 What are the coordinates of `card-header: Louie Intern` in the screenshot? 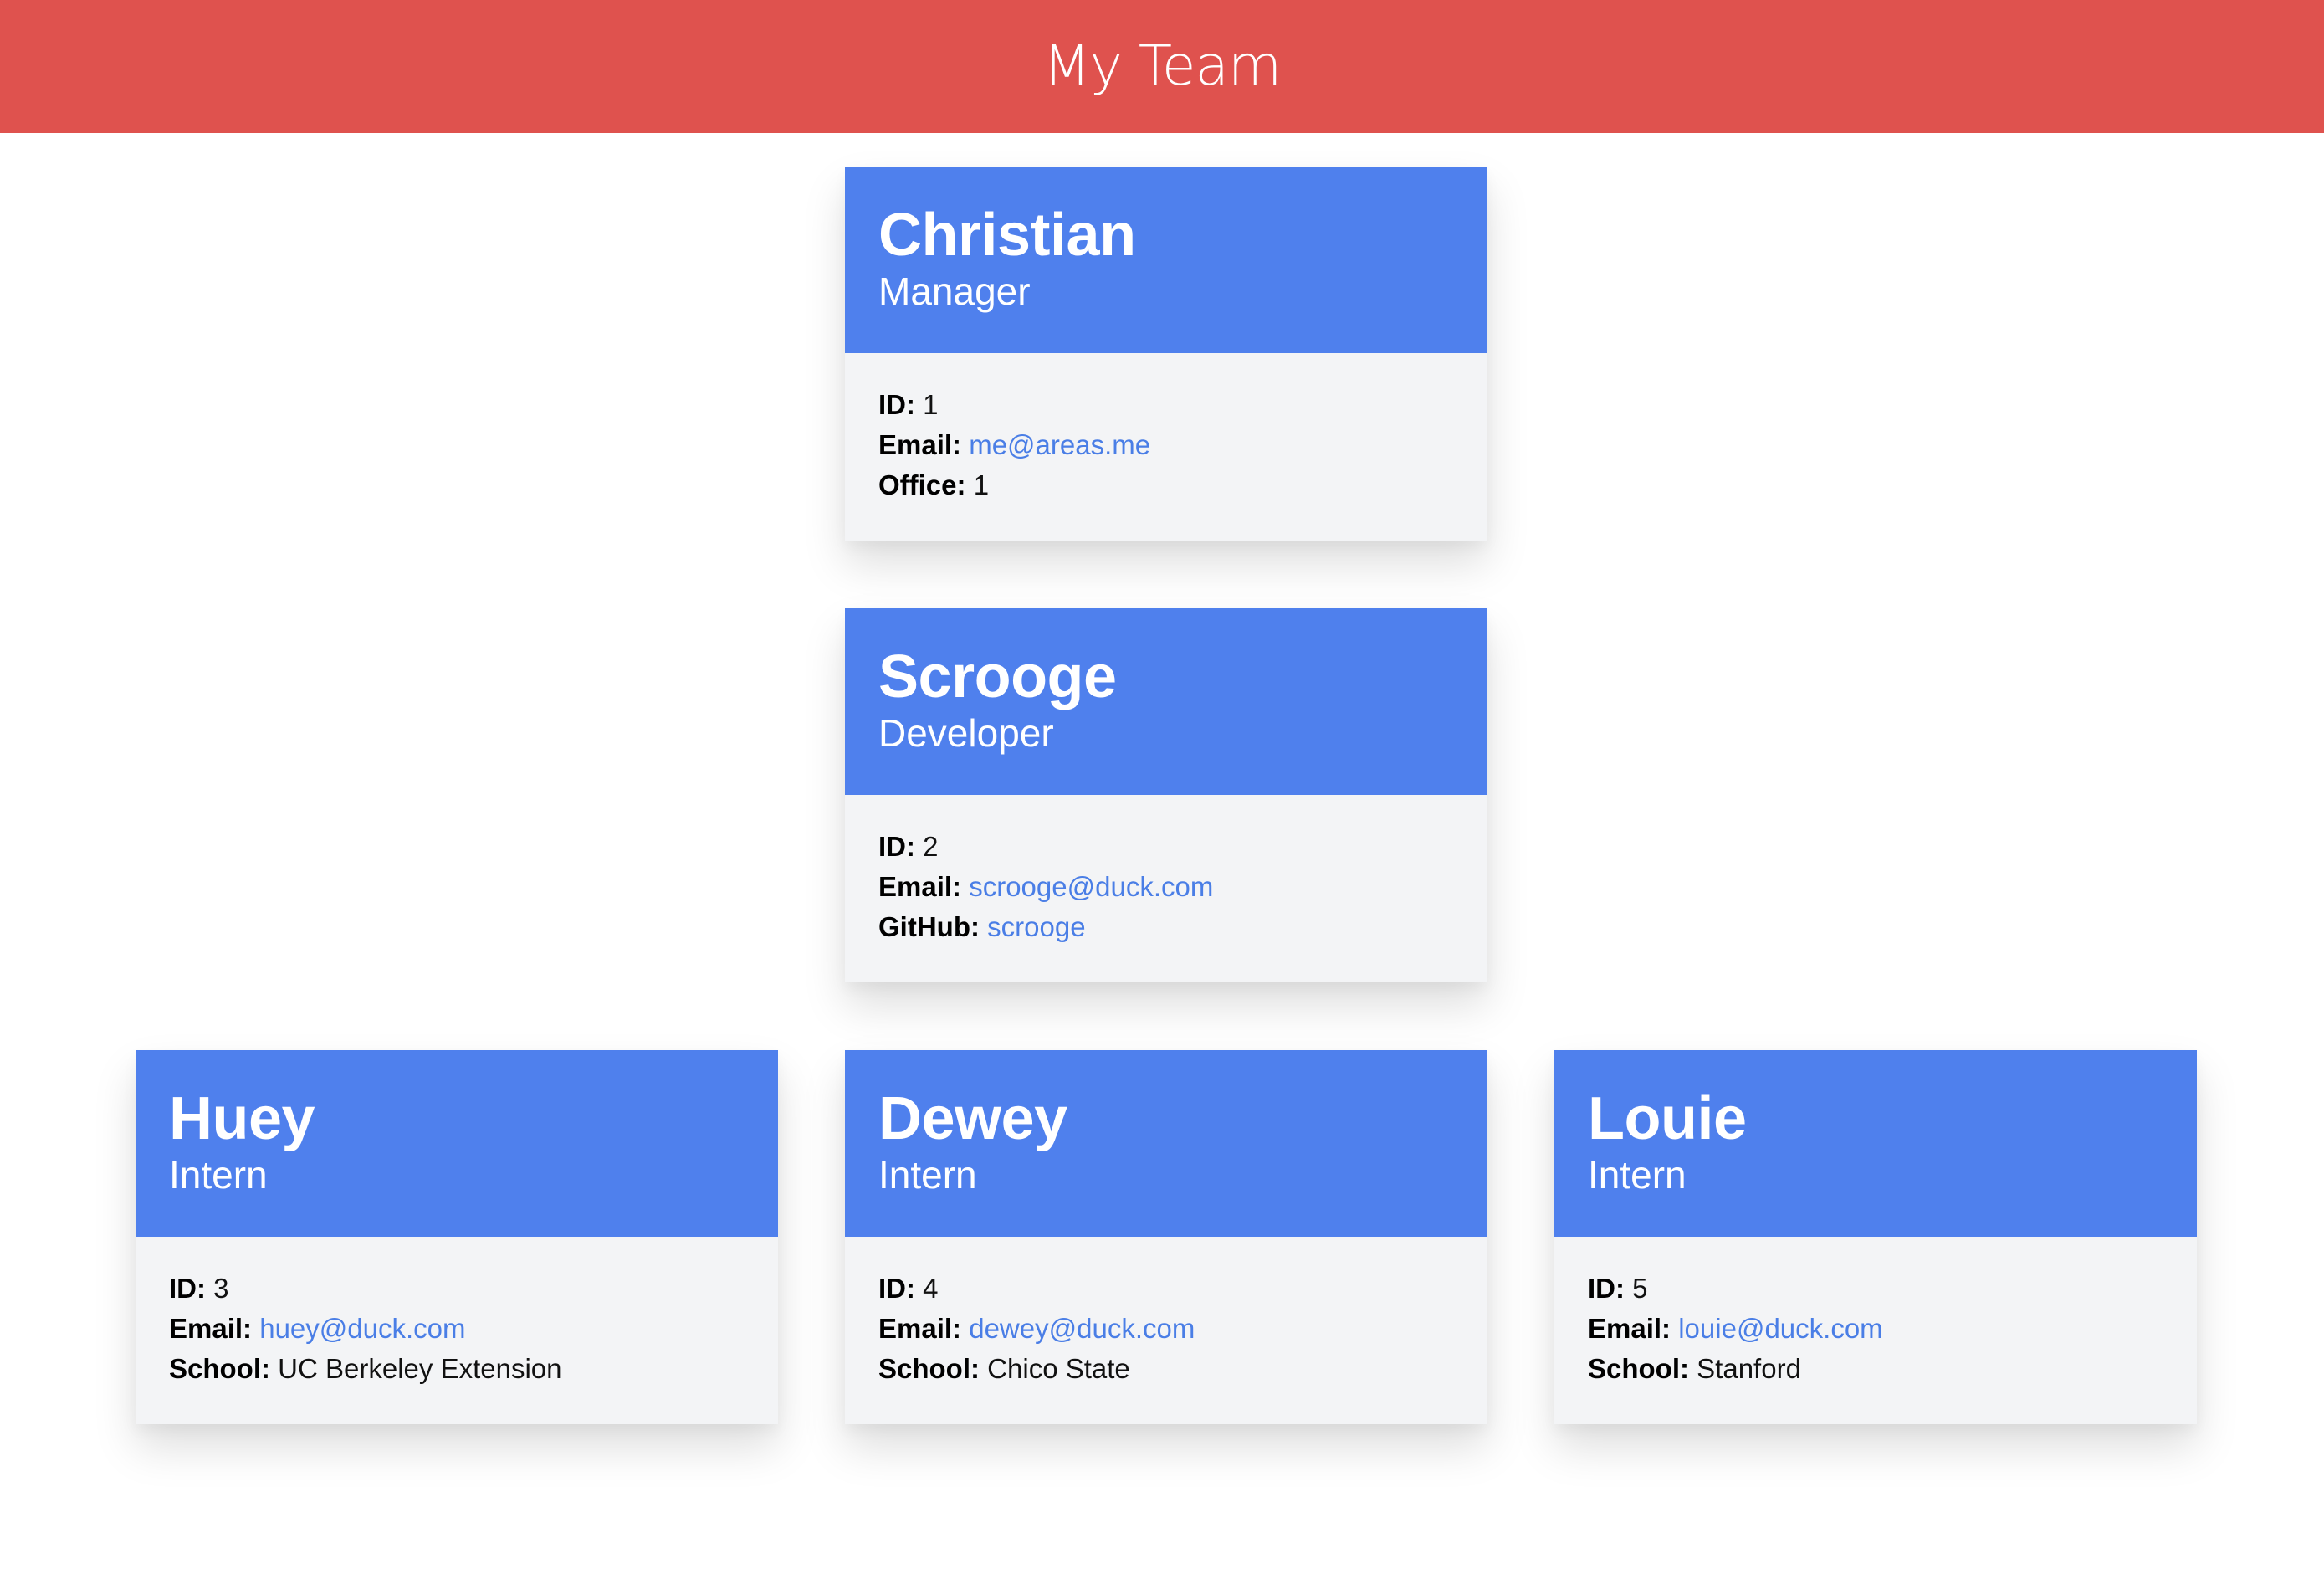 It's located at (1875, 1143).